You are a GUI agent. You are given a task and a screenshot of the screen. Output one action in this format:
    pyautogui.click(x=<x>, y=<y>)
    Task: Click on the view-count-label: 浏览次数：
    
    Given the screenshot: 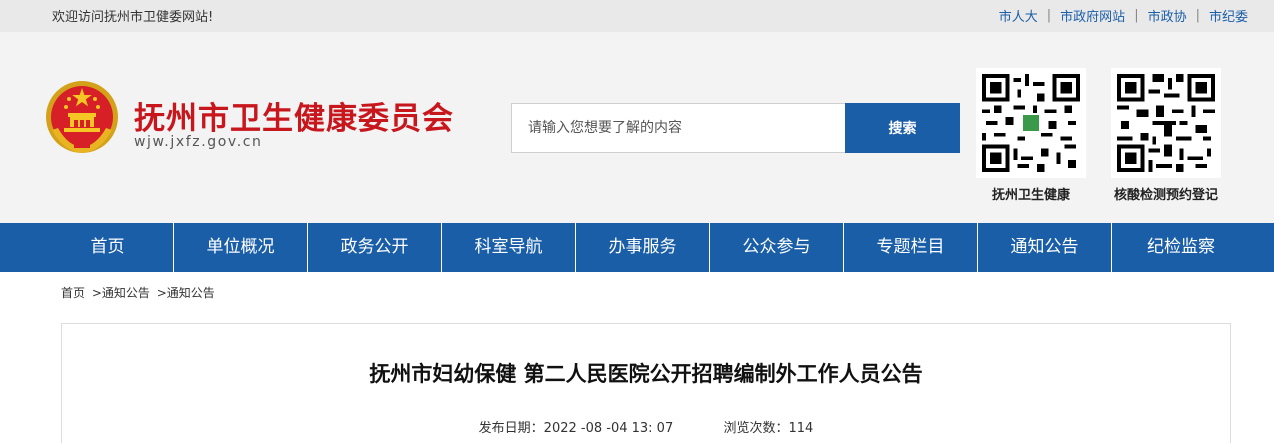 What is the action you would take?
    pyautogui.click(x=756, y=428)
    